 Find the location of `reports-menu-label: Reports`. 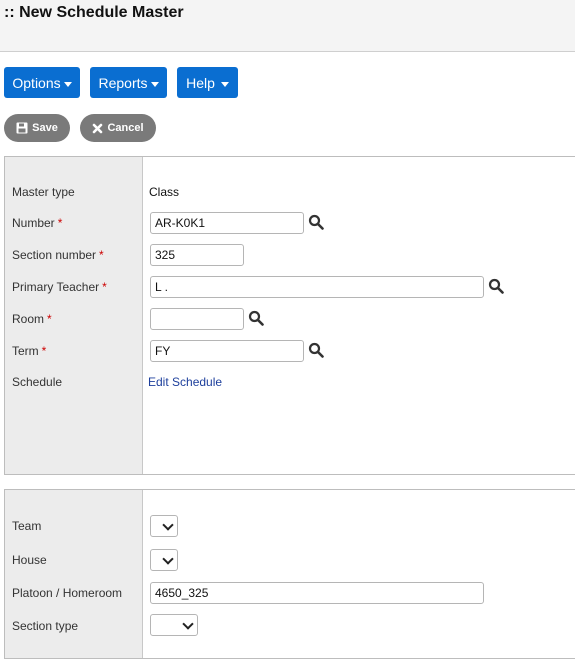

reports-menu-label: Reports is located at coordinates (123, 82).